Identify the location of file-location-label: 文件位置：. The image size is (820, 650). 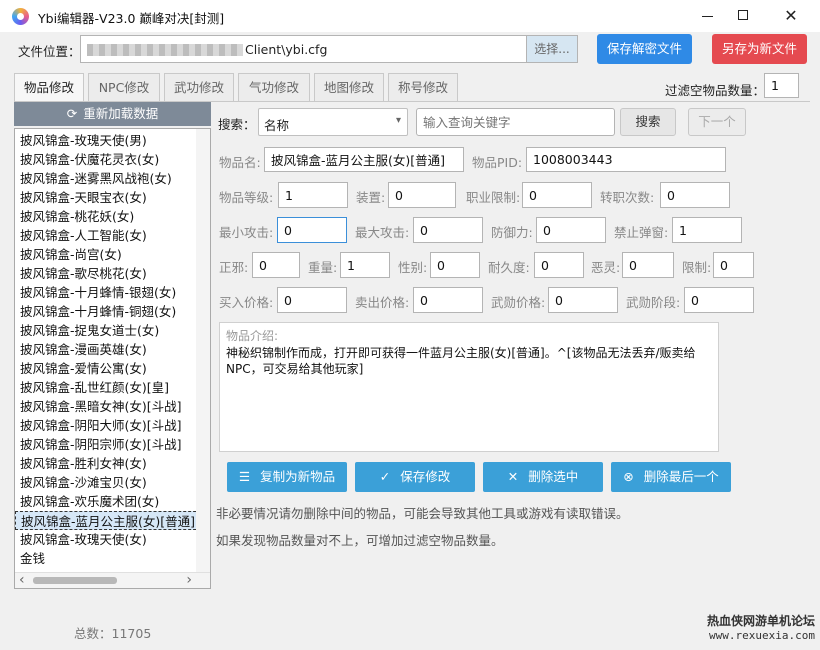
(49, 51).